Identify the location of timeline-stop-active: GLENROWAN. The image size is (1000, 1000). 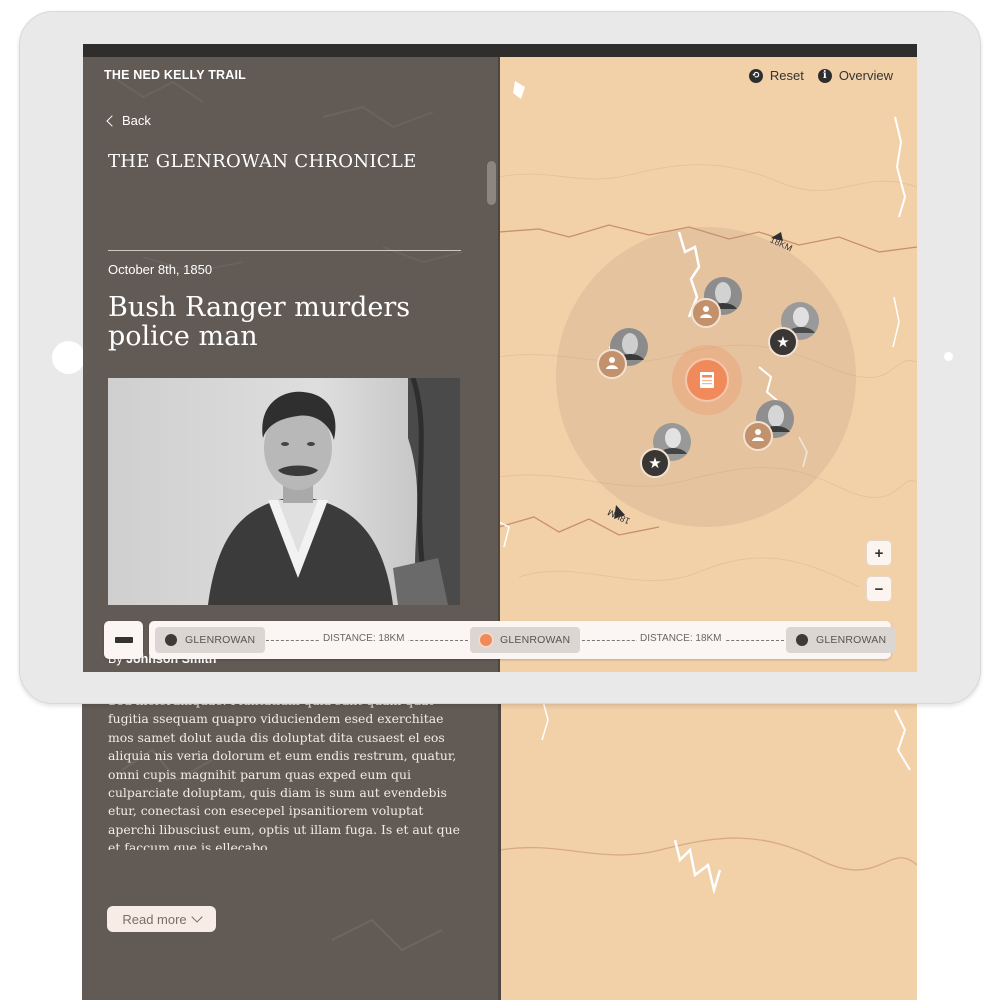
(525, 640).